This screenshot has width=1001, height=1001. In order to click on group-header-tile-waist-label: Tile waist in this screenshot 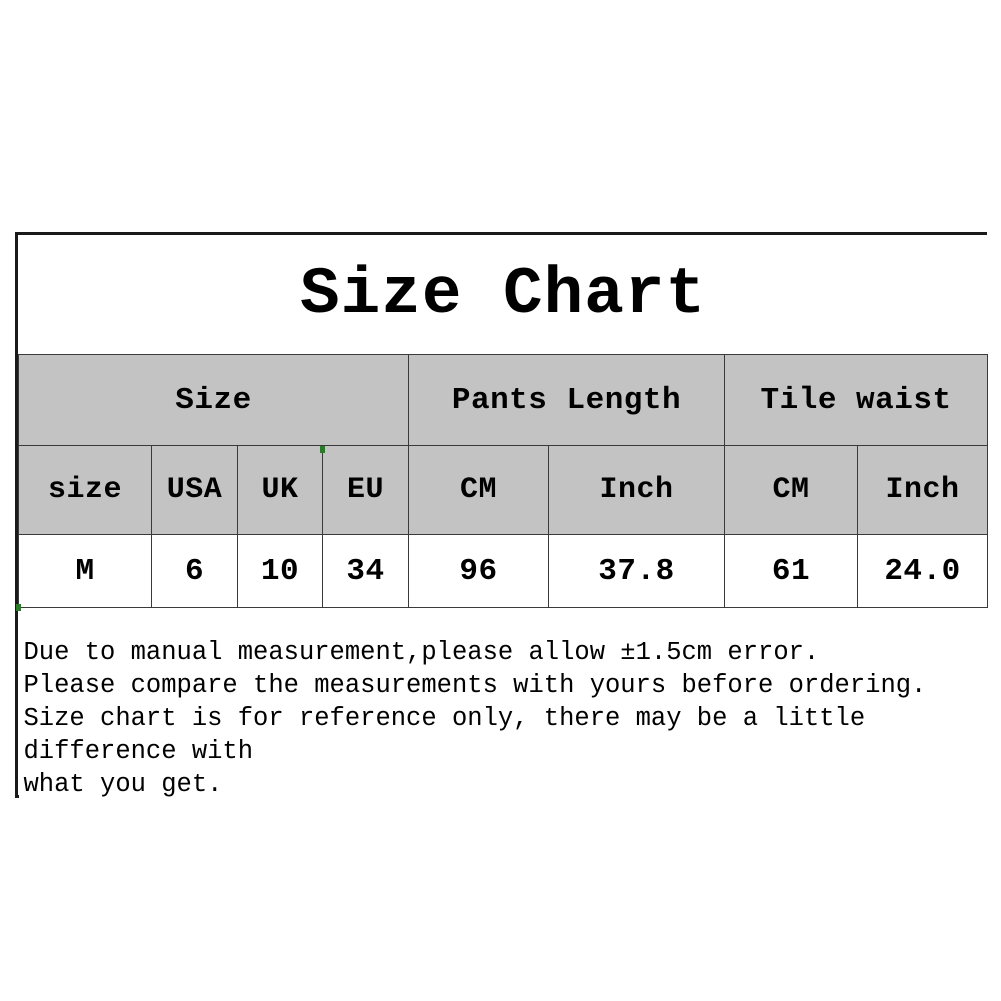, I will do `click(856, 400)`.